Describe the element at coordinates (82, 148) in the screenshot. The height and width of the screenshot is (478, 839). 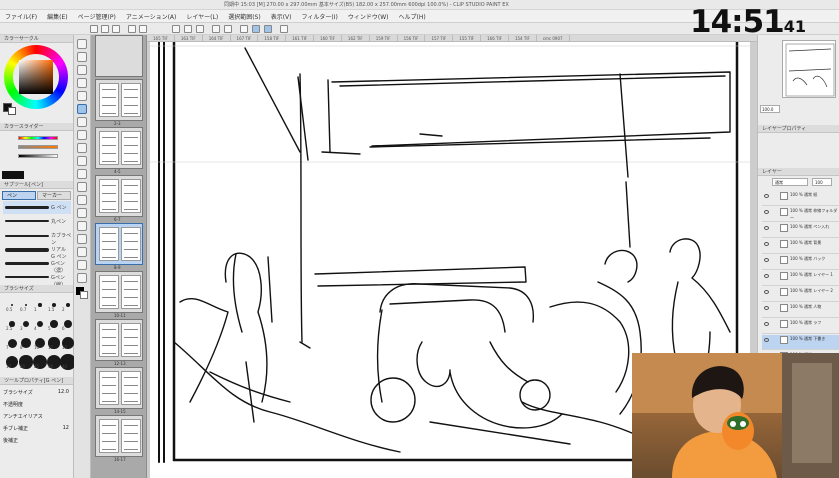
I see `airbrush-tool-icon` at that location.